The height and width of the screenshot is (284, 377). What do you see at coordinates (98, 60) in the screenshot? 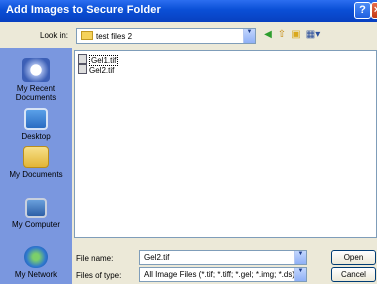
I see `list-item: Gel1.tif` at bounding box center [98, 60].